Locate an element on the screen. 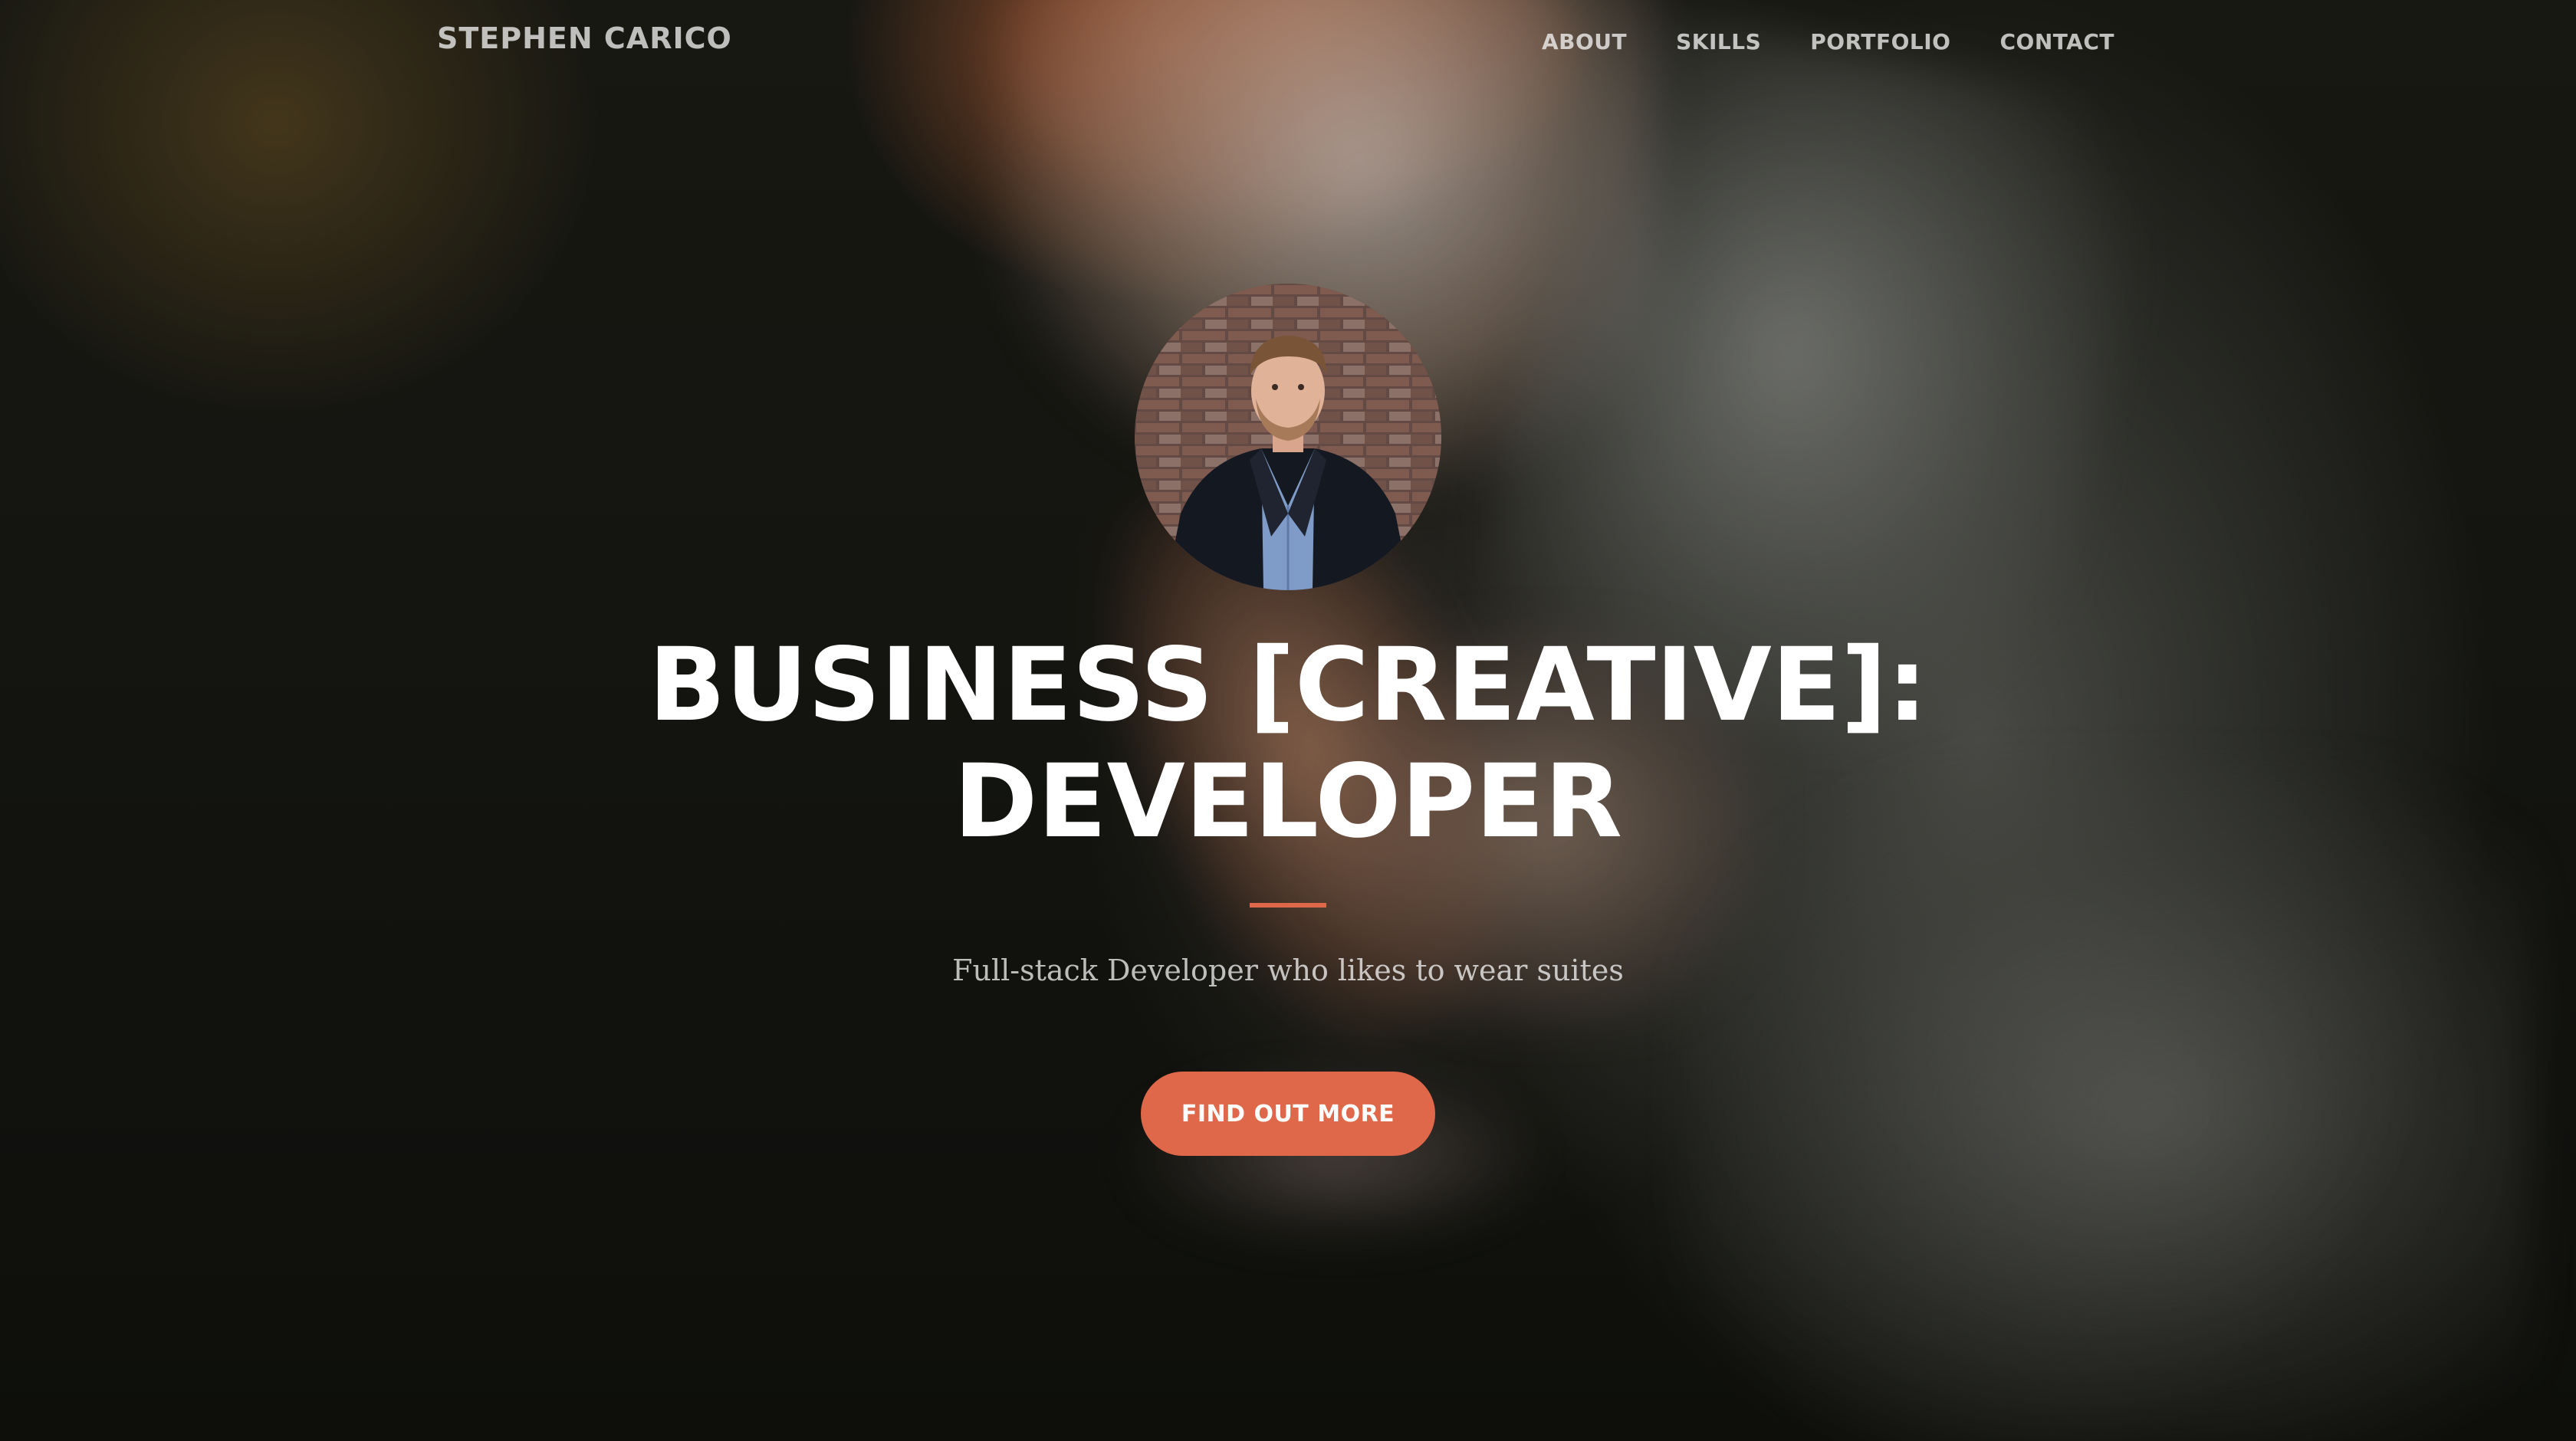  nav-link-about: ABOUT is located at coordinates (1584, 41).